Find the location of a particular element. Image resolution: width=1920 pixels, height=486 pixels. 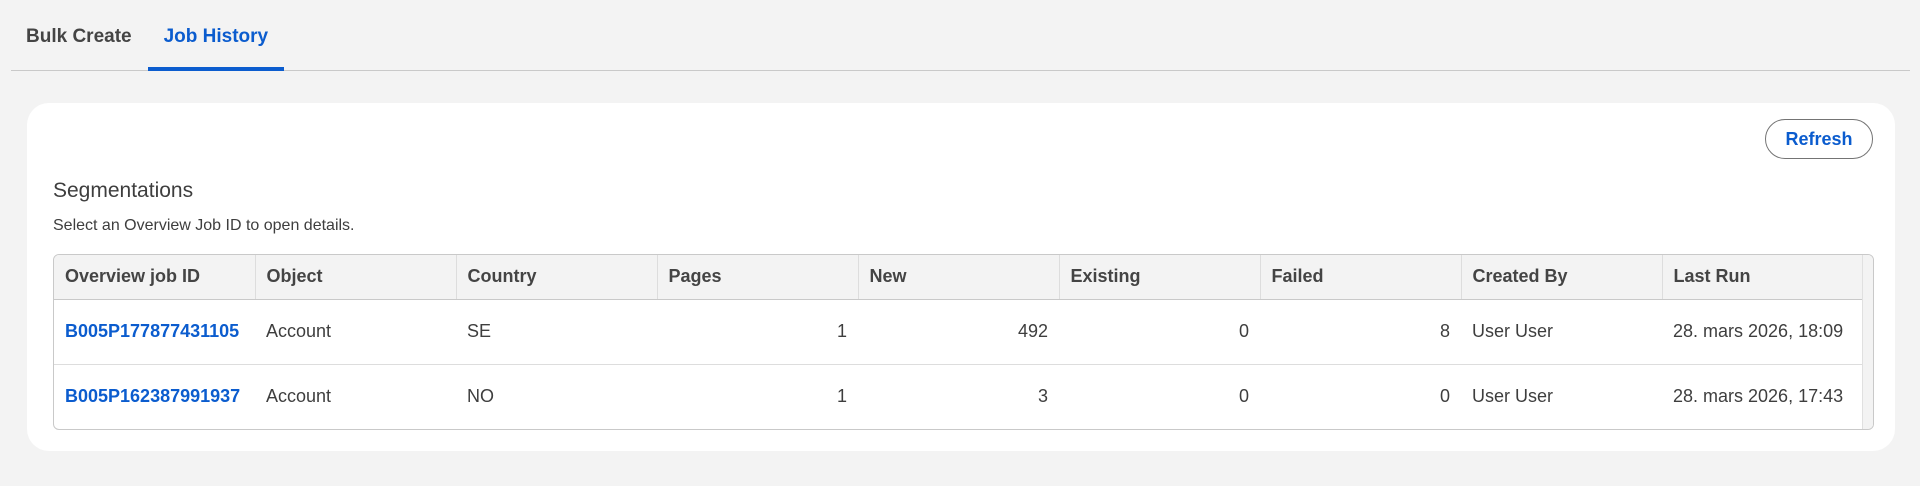

column-header-new: New is located at coordinates (959, 277).